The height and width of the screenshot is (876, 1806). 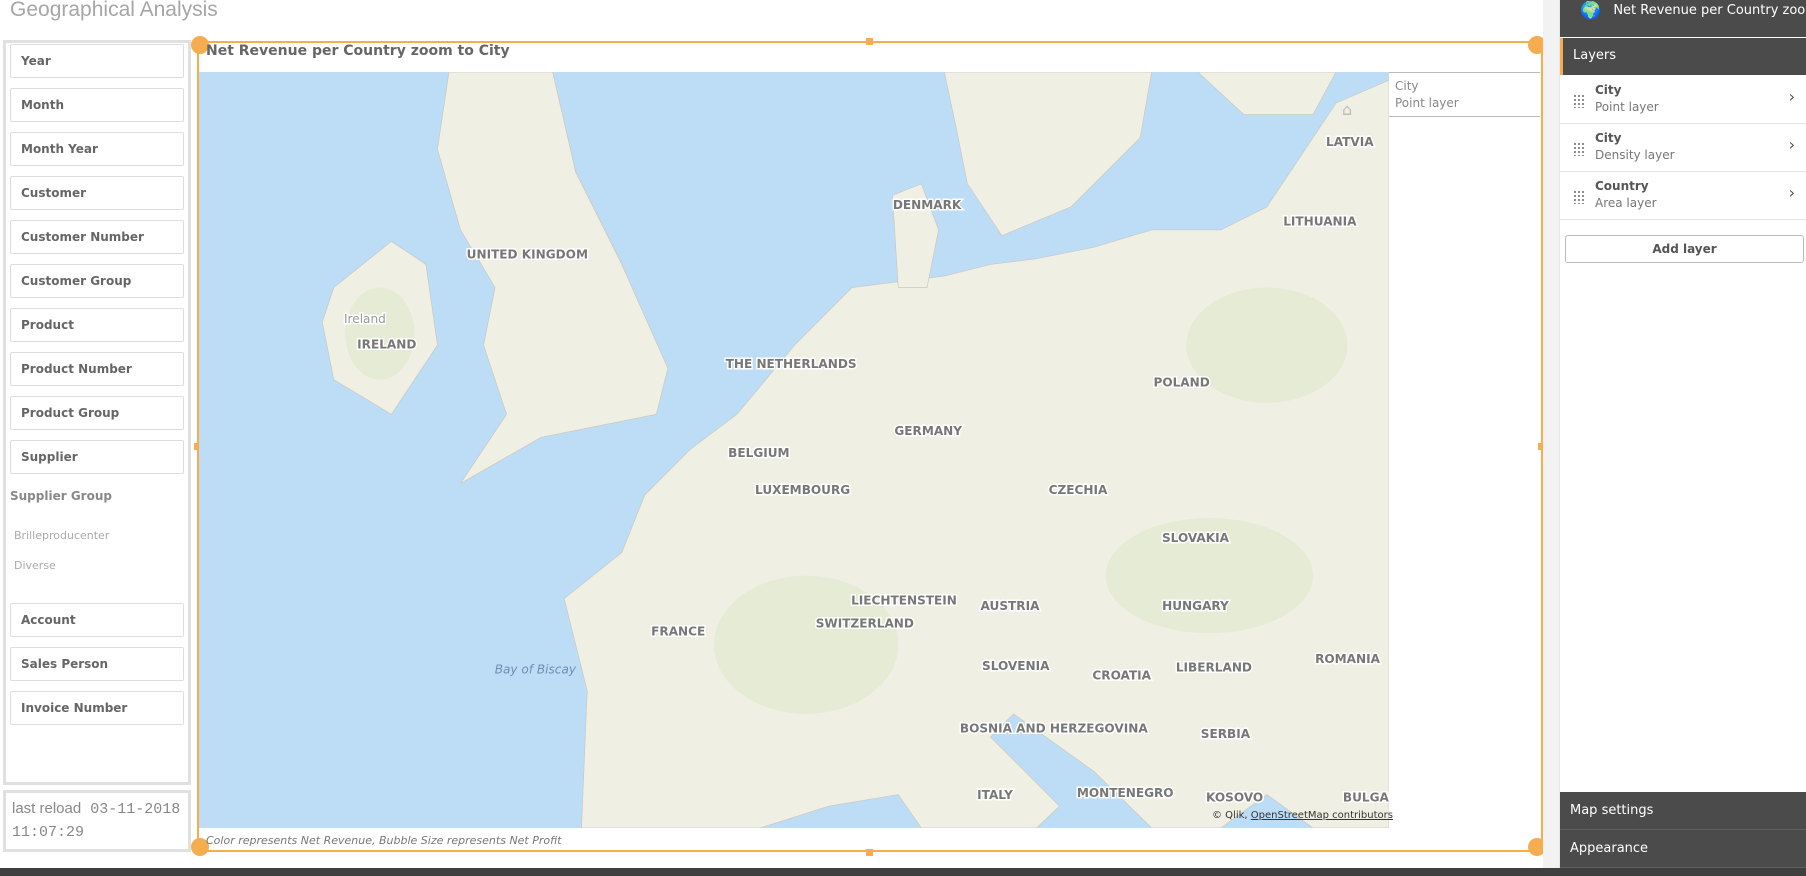 What do you see at coordinates (802, 490) in the screenshot?
I see `map-label: LUXEMBOURG` at bounding box center [802, 490].